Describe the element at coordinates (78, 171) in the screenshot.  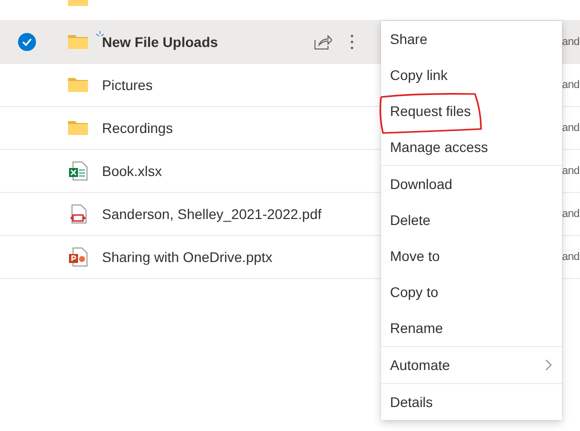
I see `spreadsheet-file-icon` at that location.